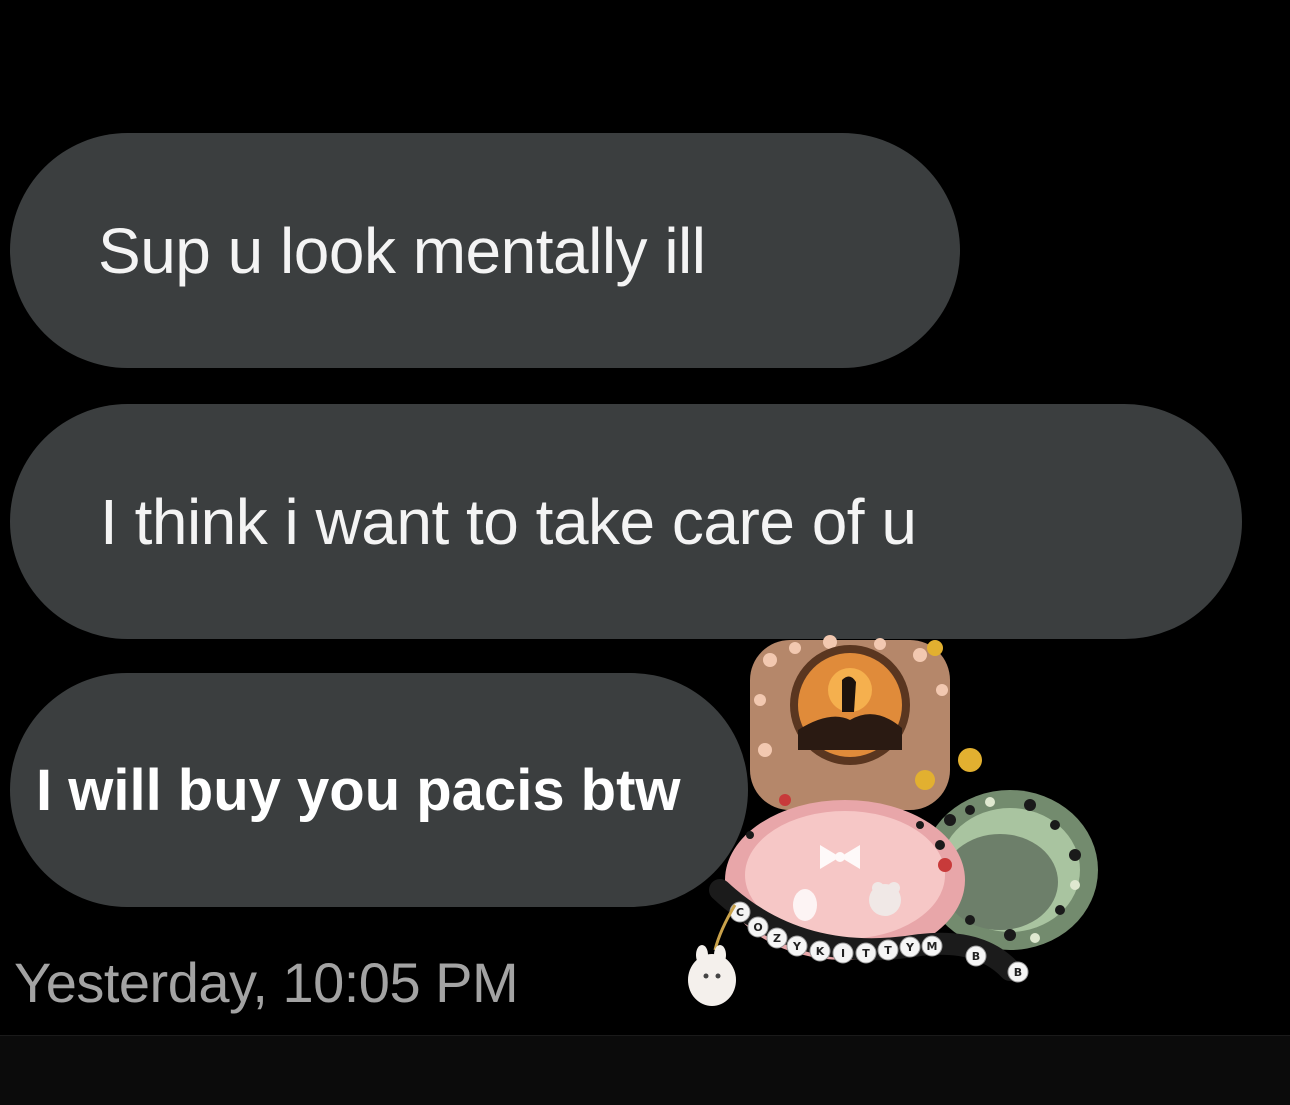 This screenshot has height=1105, width=1290. Describe the element at coordinates (402, 250) in the screenshot. I see `message-text: Sup u look mentally ill` at that location.